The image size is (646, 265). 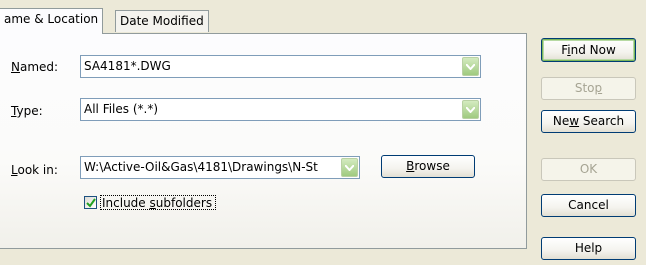 What do you see at coordinates (34, 170) in the screenshot?
I see `lookin-label: Look in:` at bounding box center [34, 170].